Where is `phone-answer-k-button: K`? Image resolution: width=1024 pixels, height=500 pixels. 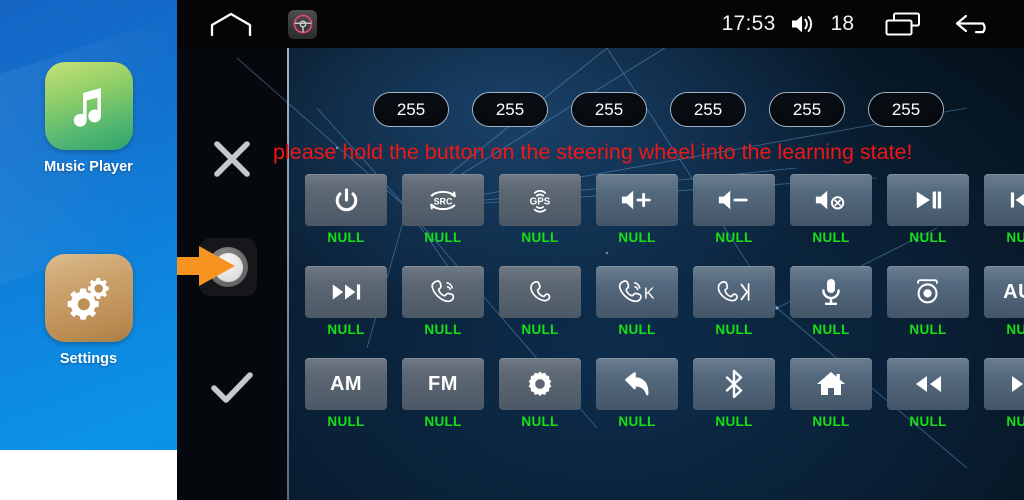
phone-answer-k-button: K is located at coordinates (637, 292).